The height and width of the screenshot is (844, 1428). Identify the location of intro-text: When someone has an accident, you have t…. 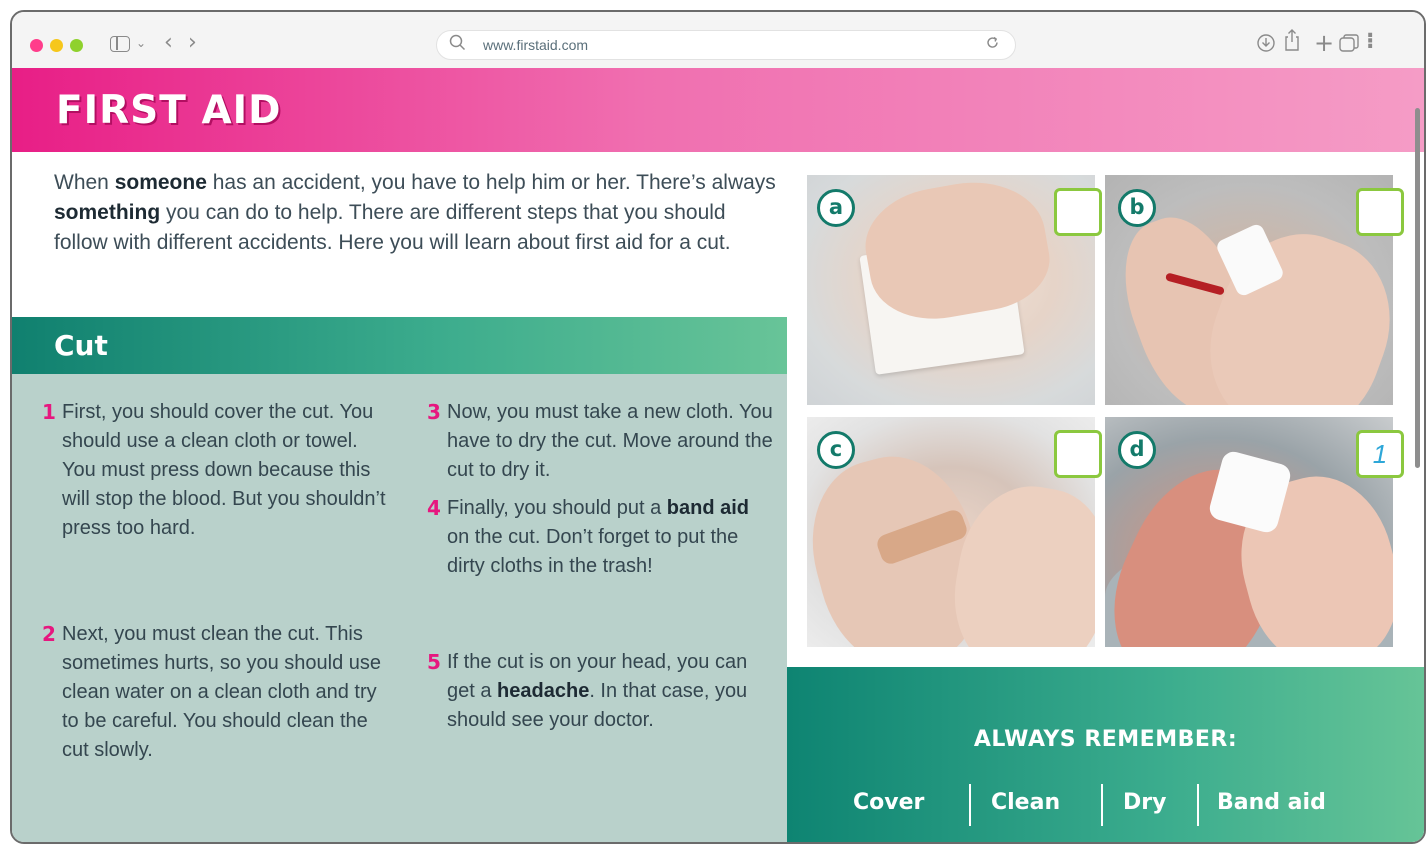
(399, 234).